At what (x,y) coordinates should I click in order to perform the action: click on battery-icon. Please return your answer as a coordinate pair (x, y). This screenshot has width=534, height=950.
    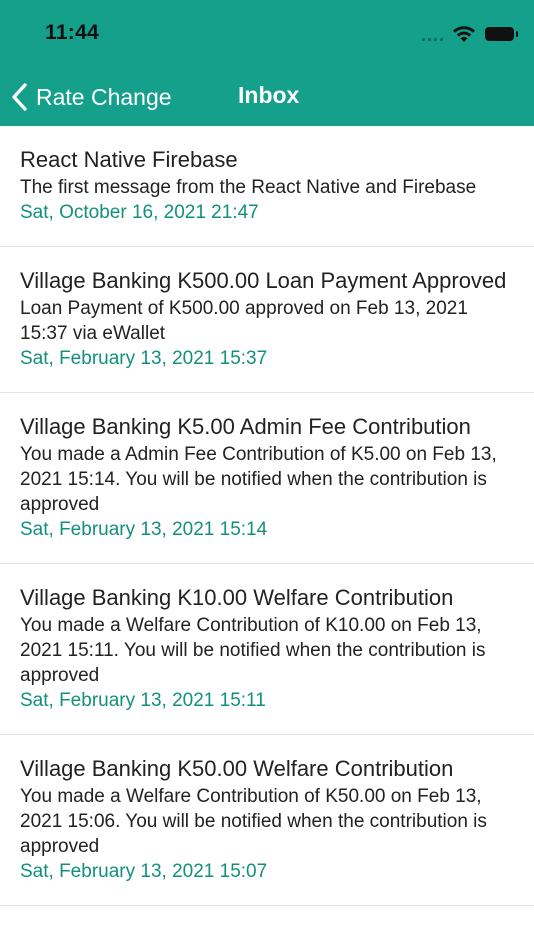
    Looking at the image, I should click on (501, 34).